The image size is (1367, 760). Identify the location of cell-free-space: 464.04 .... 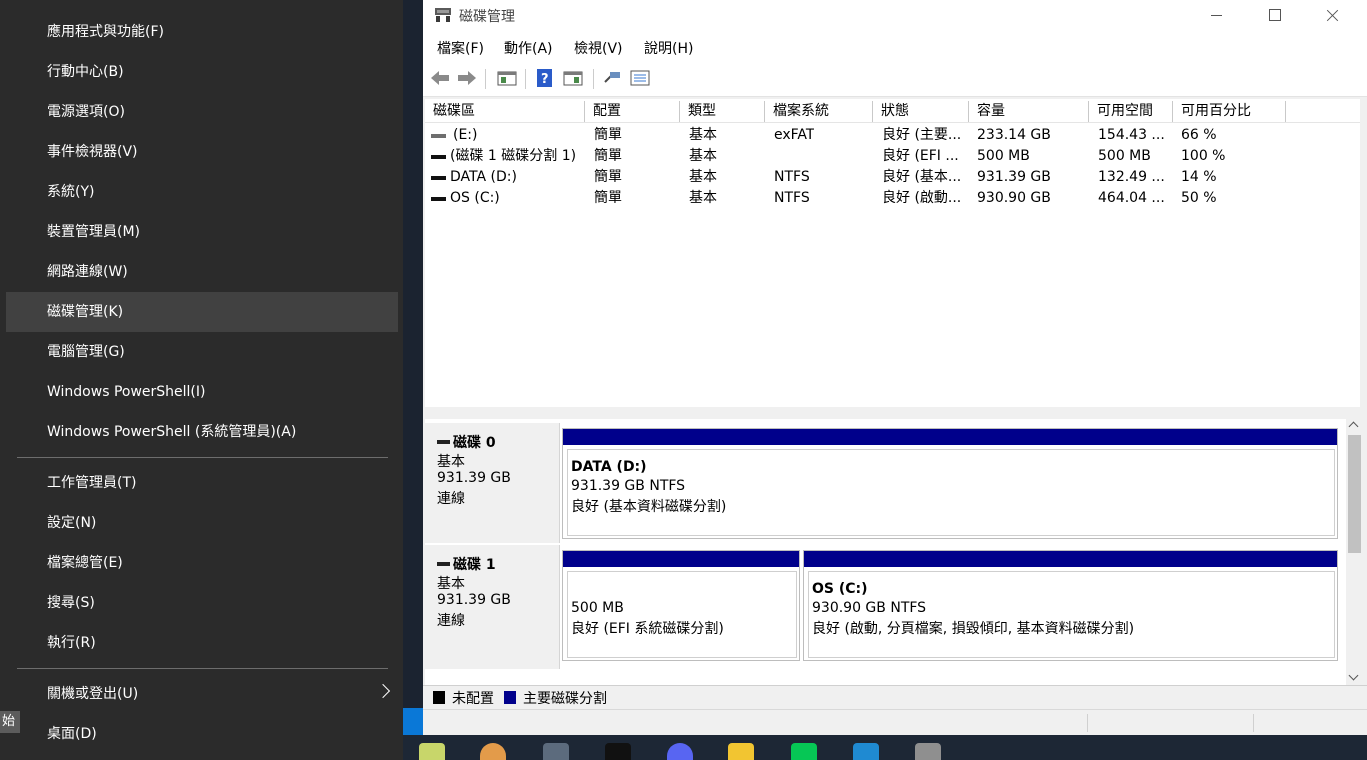
(1131, 198).